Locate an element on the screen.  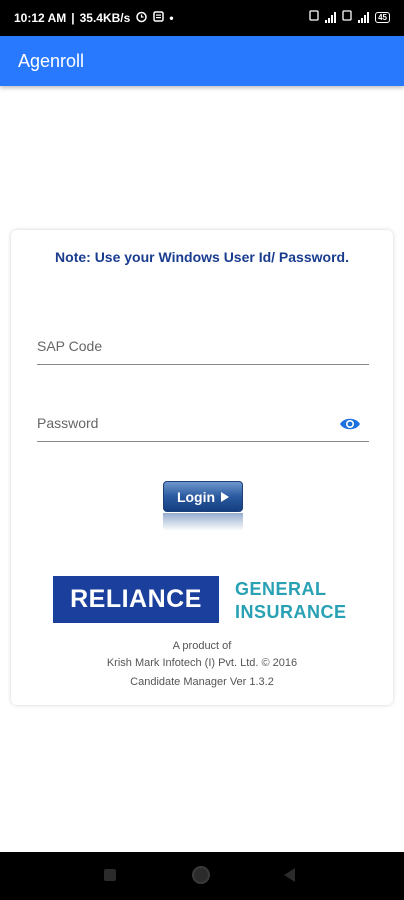
logo-main-text: RELIANCE is located at coordinates (136, 599).